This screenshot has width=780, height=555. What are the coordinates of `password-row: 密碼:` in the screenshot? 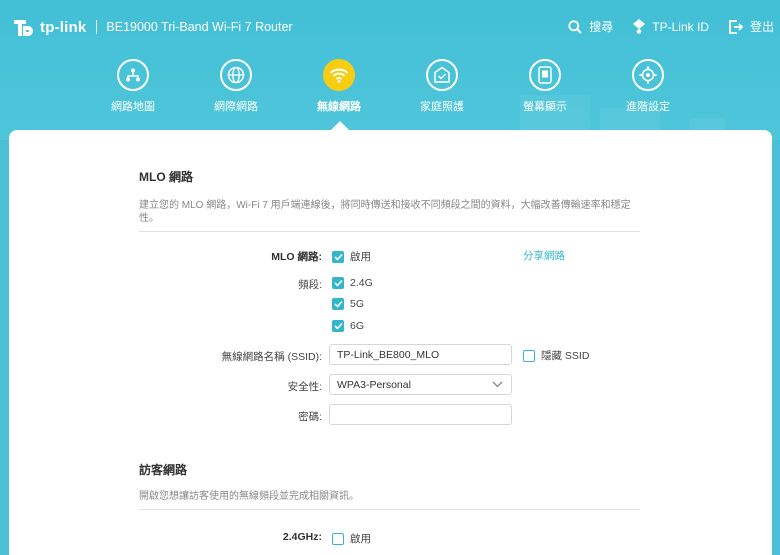 It's located at (165, 415).